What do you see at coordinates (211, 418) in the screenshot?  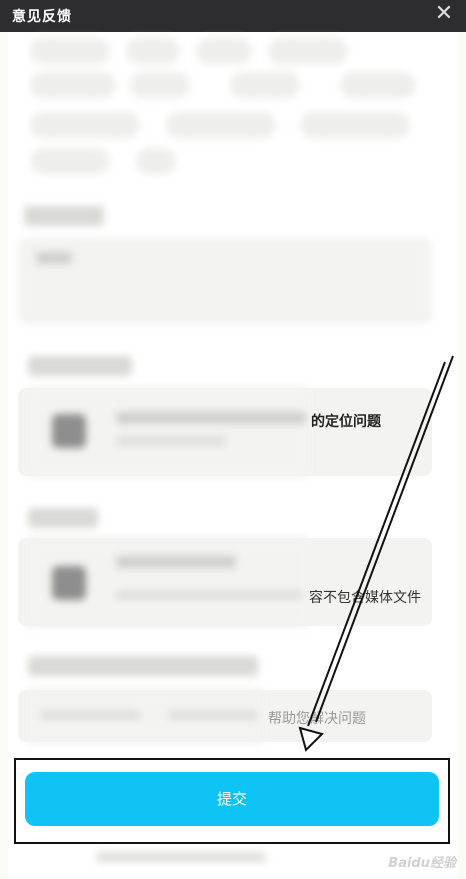 I see `location-title` at bounding box center [211, 418].